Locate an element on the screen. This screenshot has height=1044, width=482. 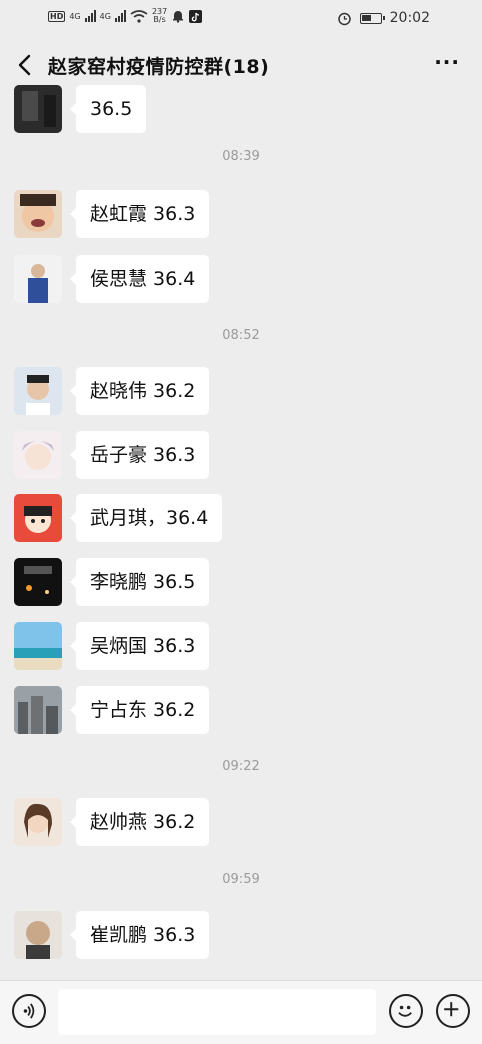
network-speed: 237 B/s is located at coordinates (159, 15).